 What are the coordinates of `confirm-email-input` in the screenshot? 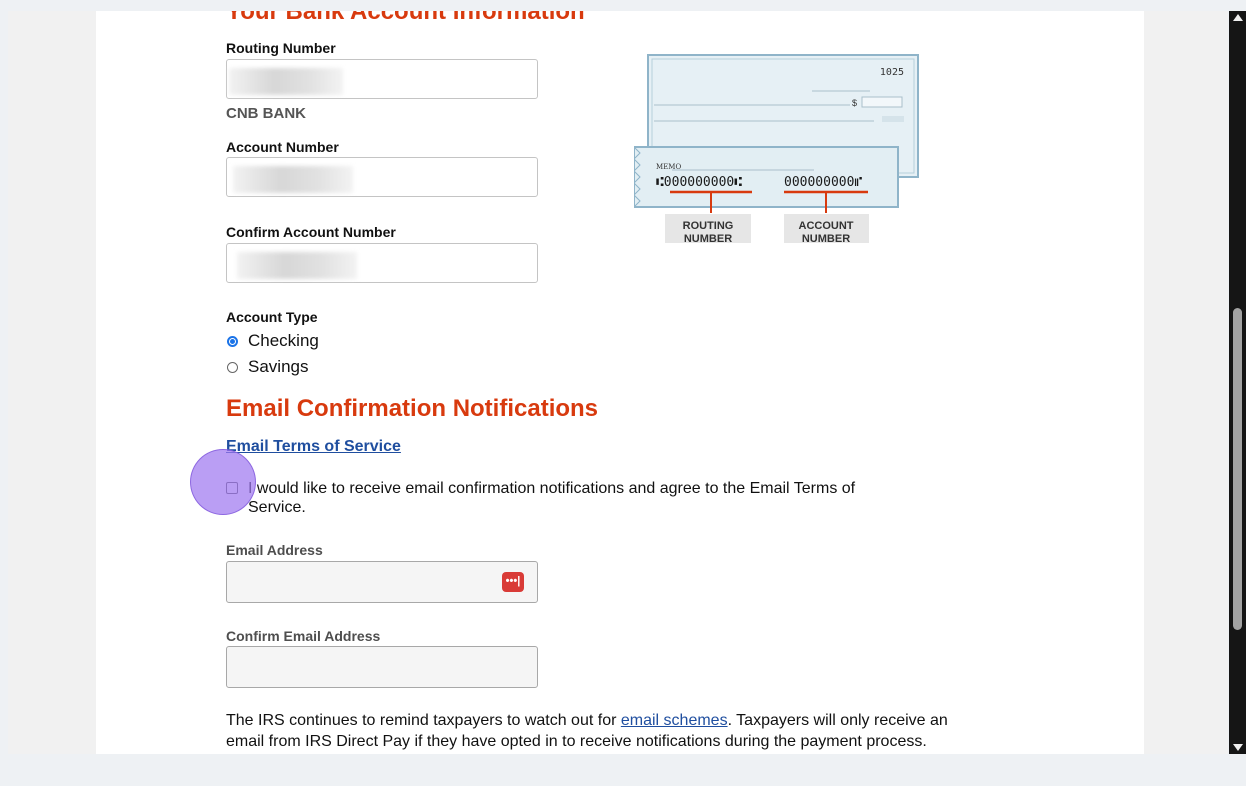 It's located at (382, 667).